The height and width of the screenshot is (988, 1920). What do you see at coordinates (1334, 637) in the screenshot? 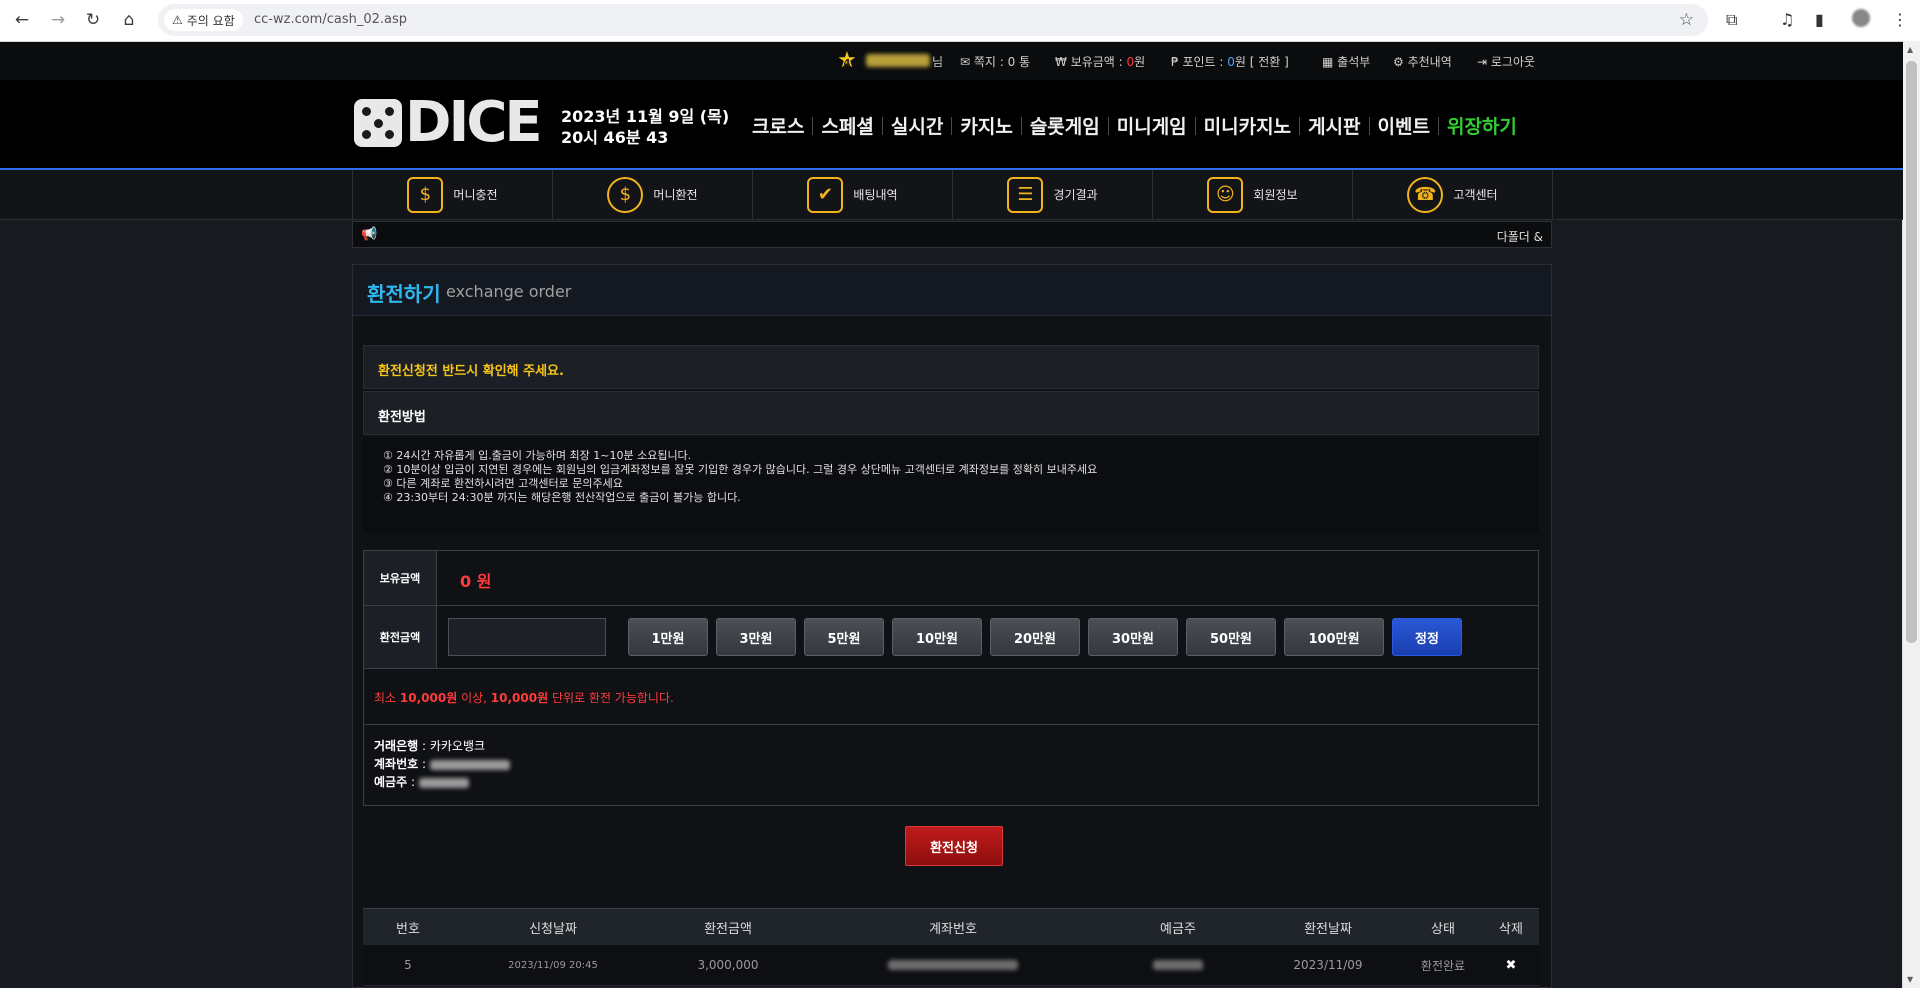
I see `amount-button-1m: 100만원` at bounding box center [1334, 637].